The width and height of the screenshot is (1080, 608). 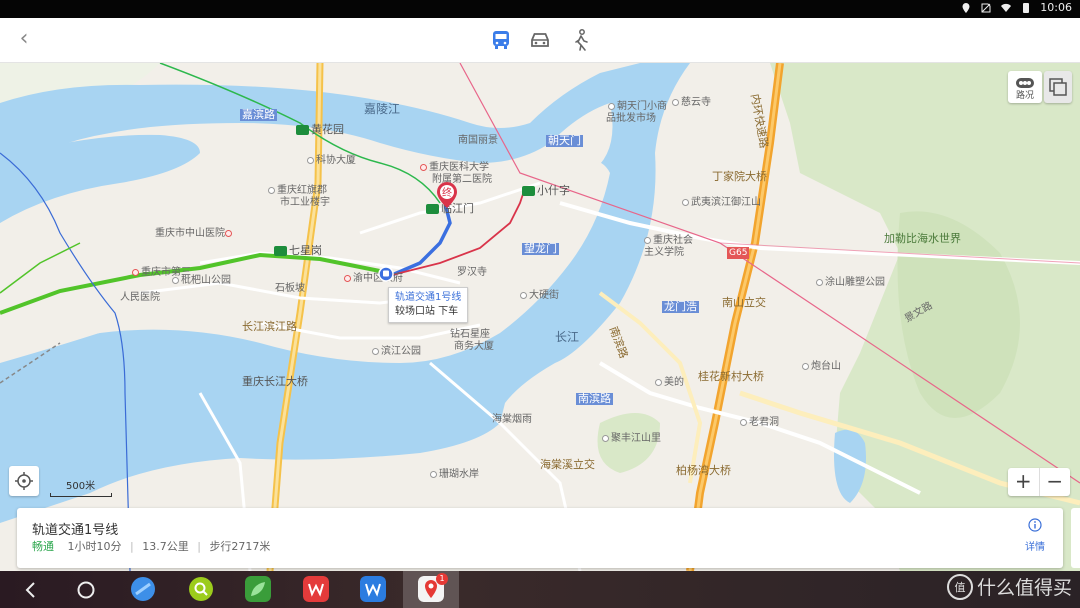 What do you see at coordinates (581, 40) in the screenshot?
I see `walk-mode-icon` at bounding box center [581, 40].